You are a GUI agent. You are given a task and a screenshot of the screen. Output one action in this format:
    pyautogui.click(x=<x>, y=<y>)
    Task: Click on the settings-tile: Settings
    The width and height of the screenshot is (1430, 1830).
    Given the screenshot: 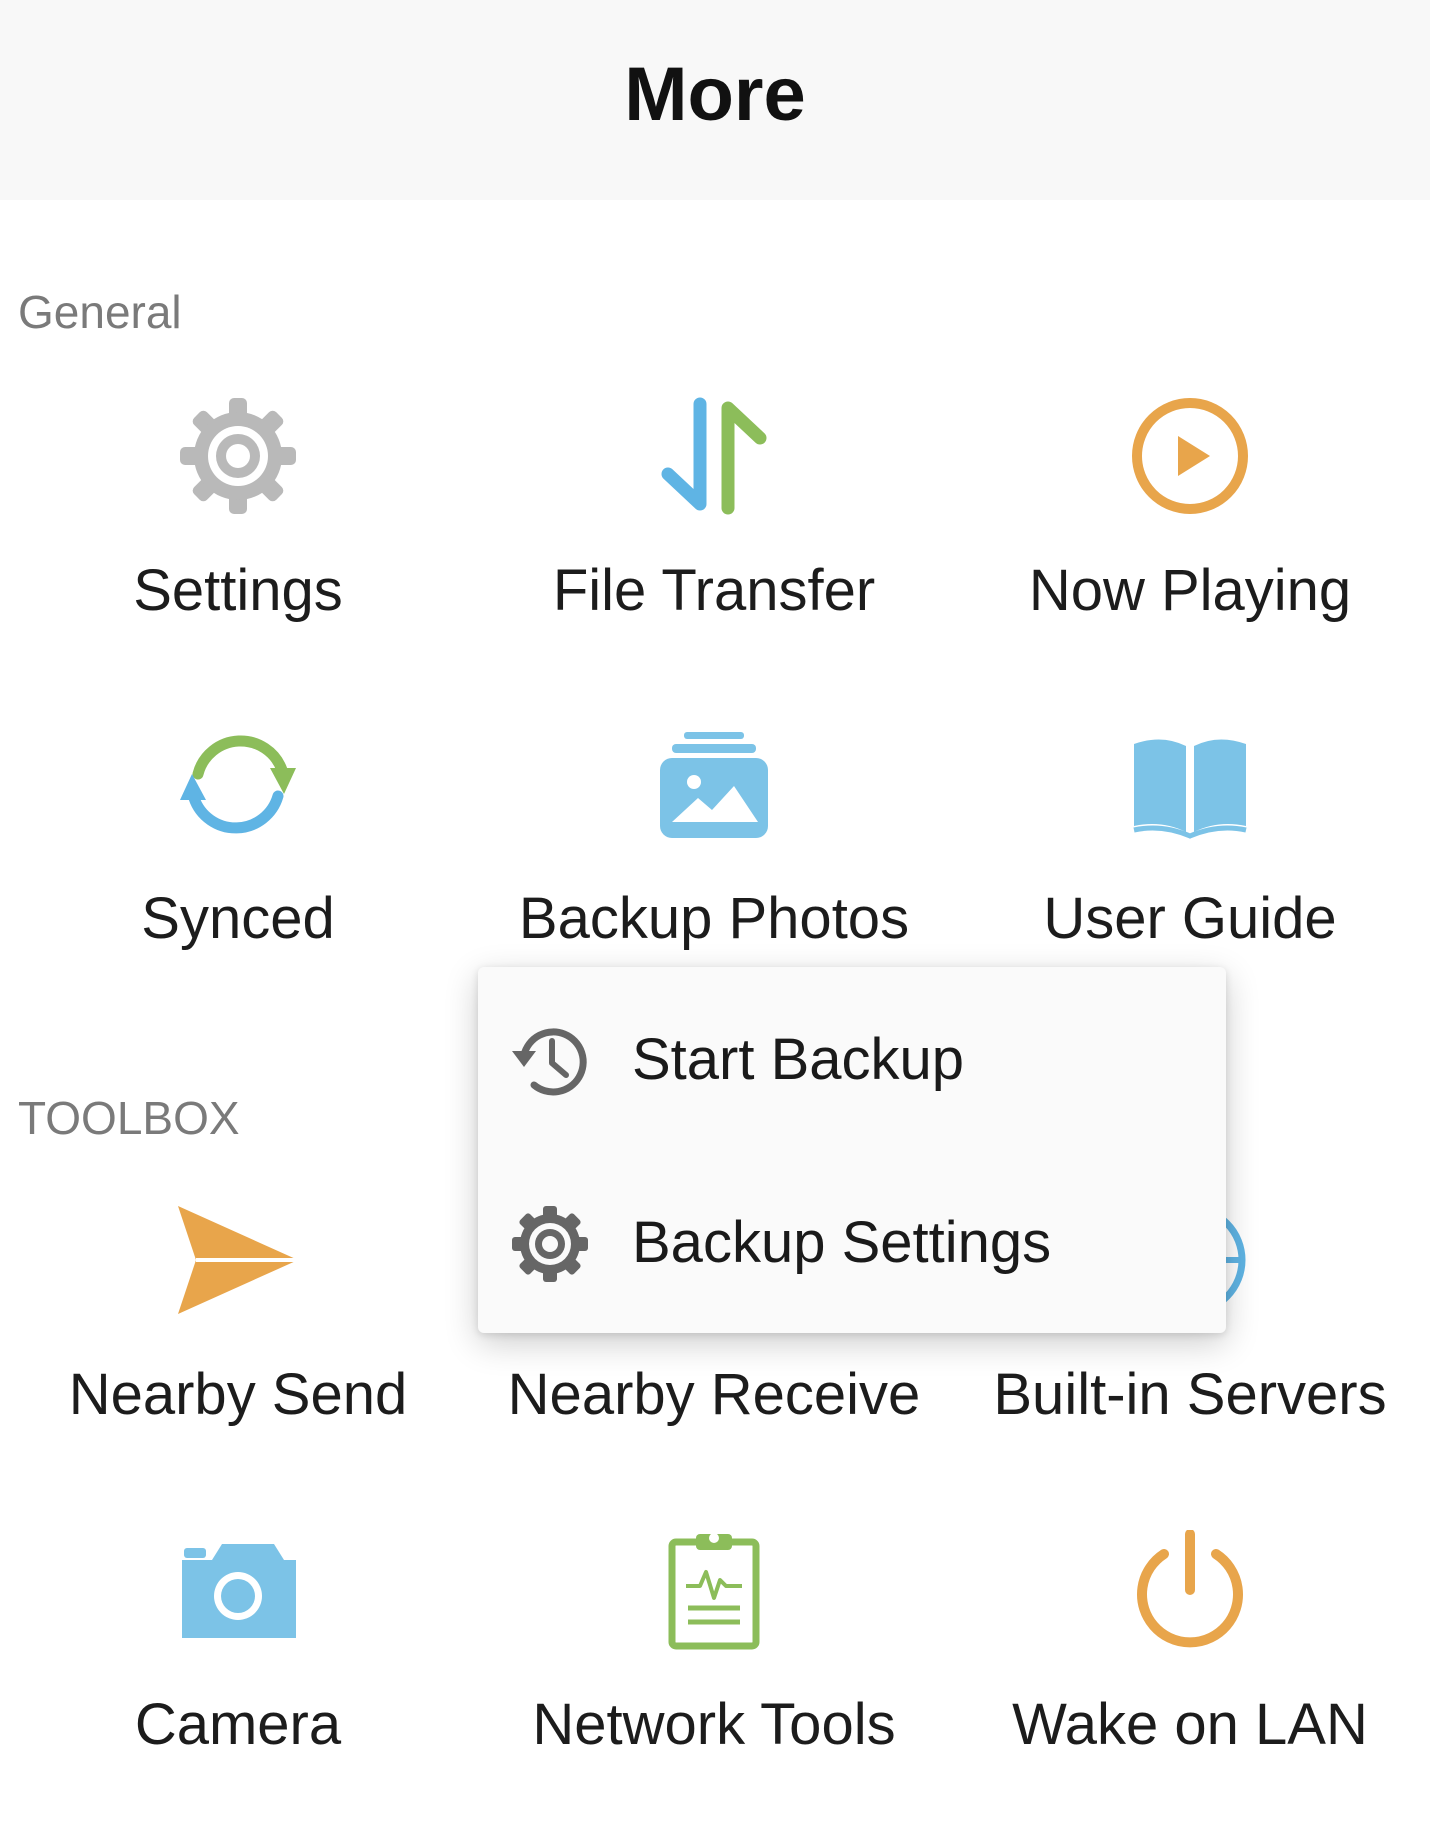 What is the action you would take?
    pyautogui.click(x=238, y=546)
    